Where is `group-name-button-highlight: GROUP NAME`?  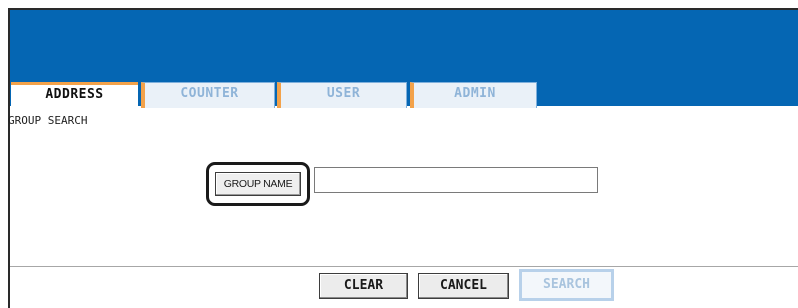
group-name-button-highlight: GROUP NAME is located at coordinates (258, 184).